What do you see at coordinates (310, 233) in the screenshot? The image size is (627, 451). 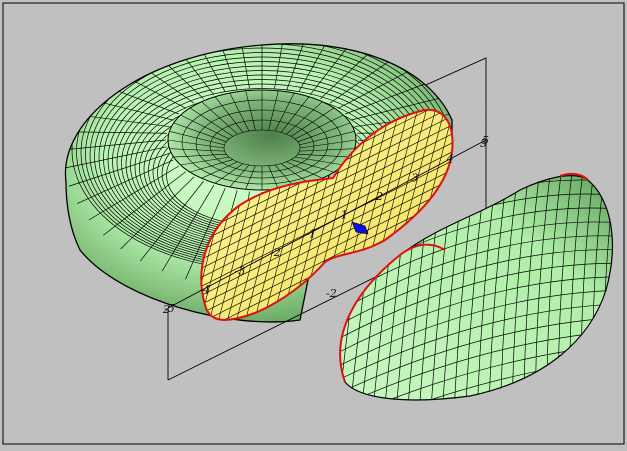 I see `tick-label: -1` at bounding box center [310, 233].